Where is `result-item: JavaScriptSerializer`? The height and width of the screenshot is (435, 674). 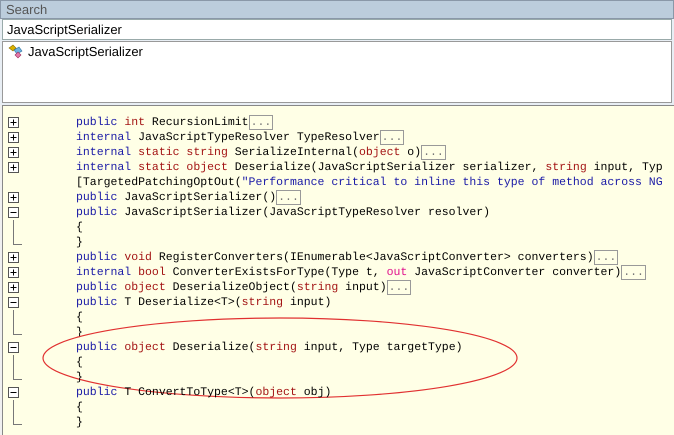
result-item: JavaScriptSerializer is located at coordinates (337, 52).